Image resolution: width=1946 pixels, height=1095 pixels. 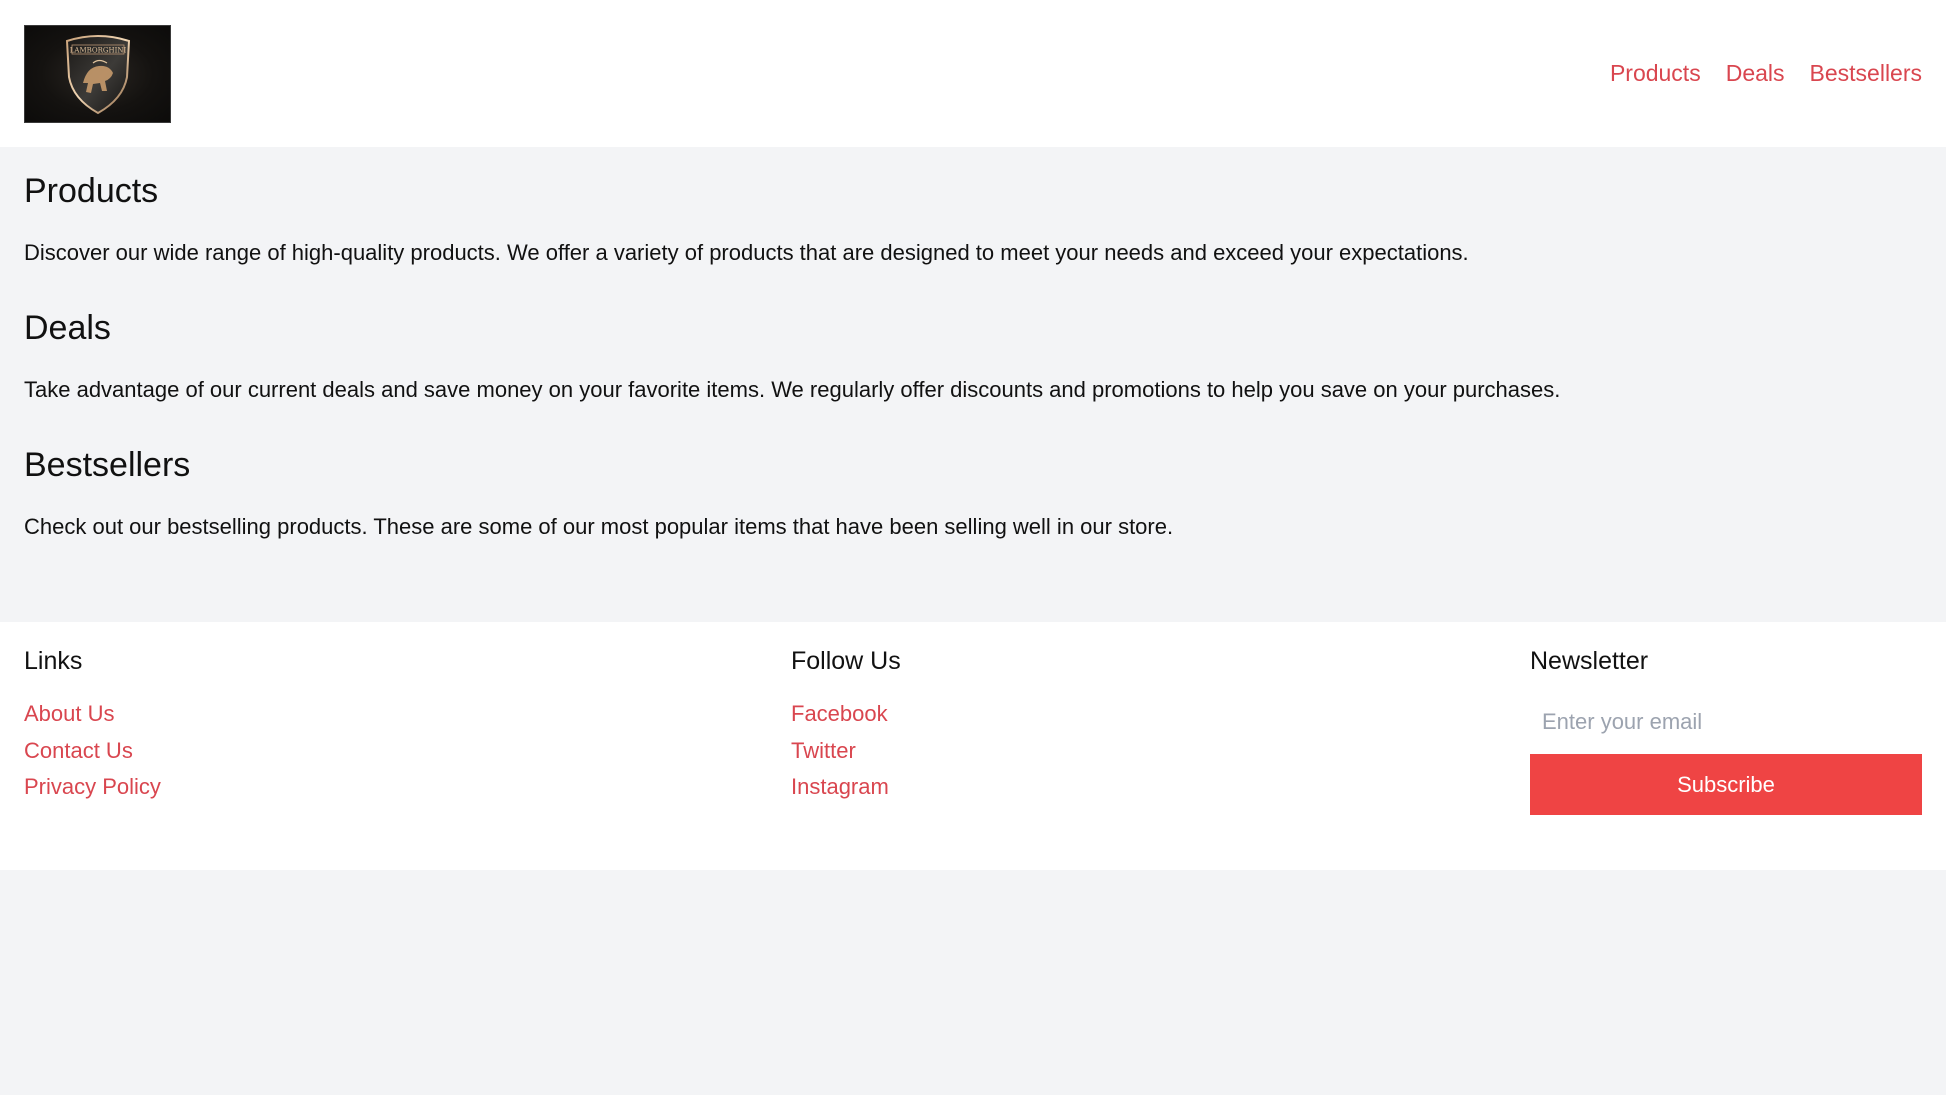 I want to click on footer-link-about-us: About Us, so click(x=407, y=714).